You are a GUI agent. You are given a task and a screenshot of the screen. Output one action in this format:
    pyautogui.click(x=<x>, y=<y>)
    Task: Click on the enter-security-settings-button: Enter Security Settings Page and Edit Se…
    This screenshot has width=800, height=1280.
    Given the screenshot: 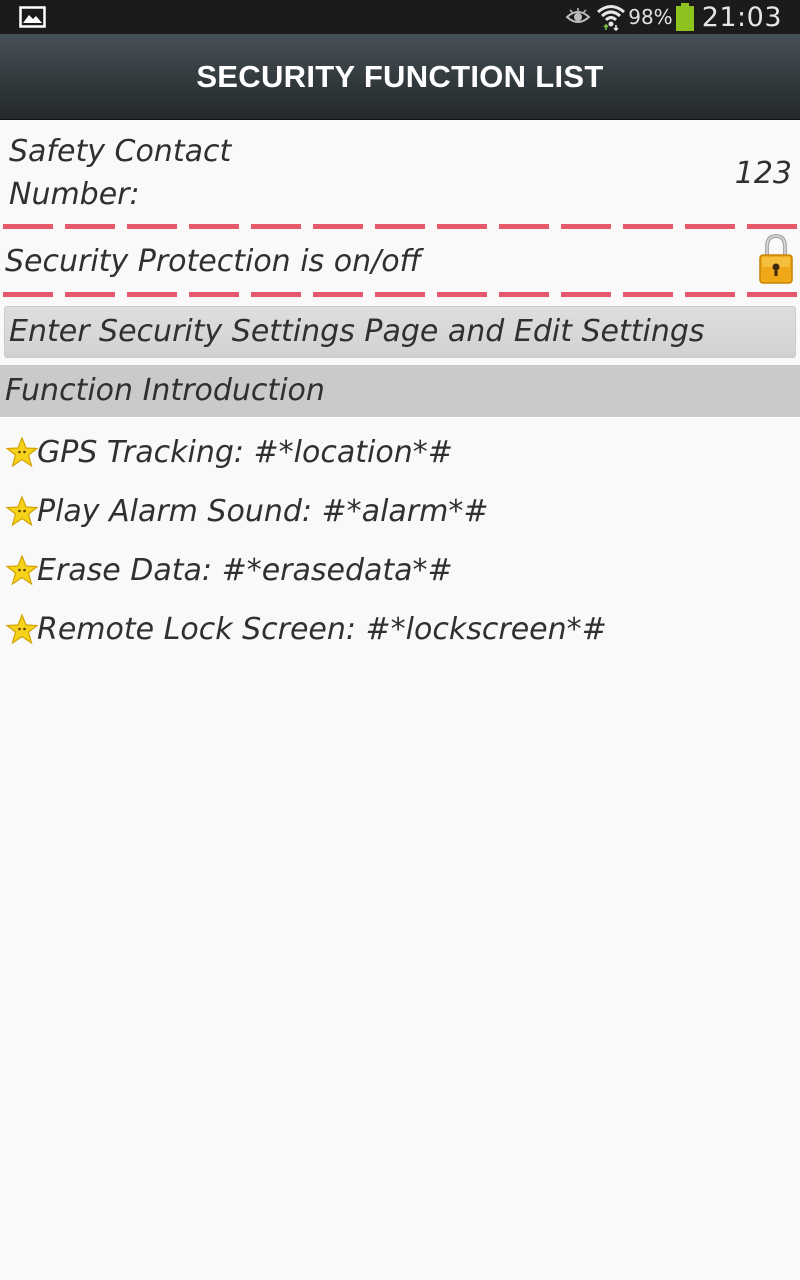 What is the action you would take?
    pyautogui.click(x=400, y=332)
    